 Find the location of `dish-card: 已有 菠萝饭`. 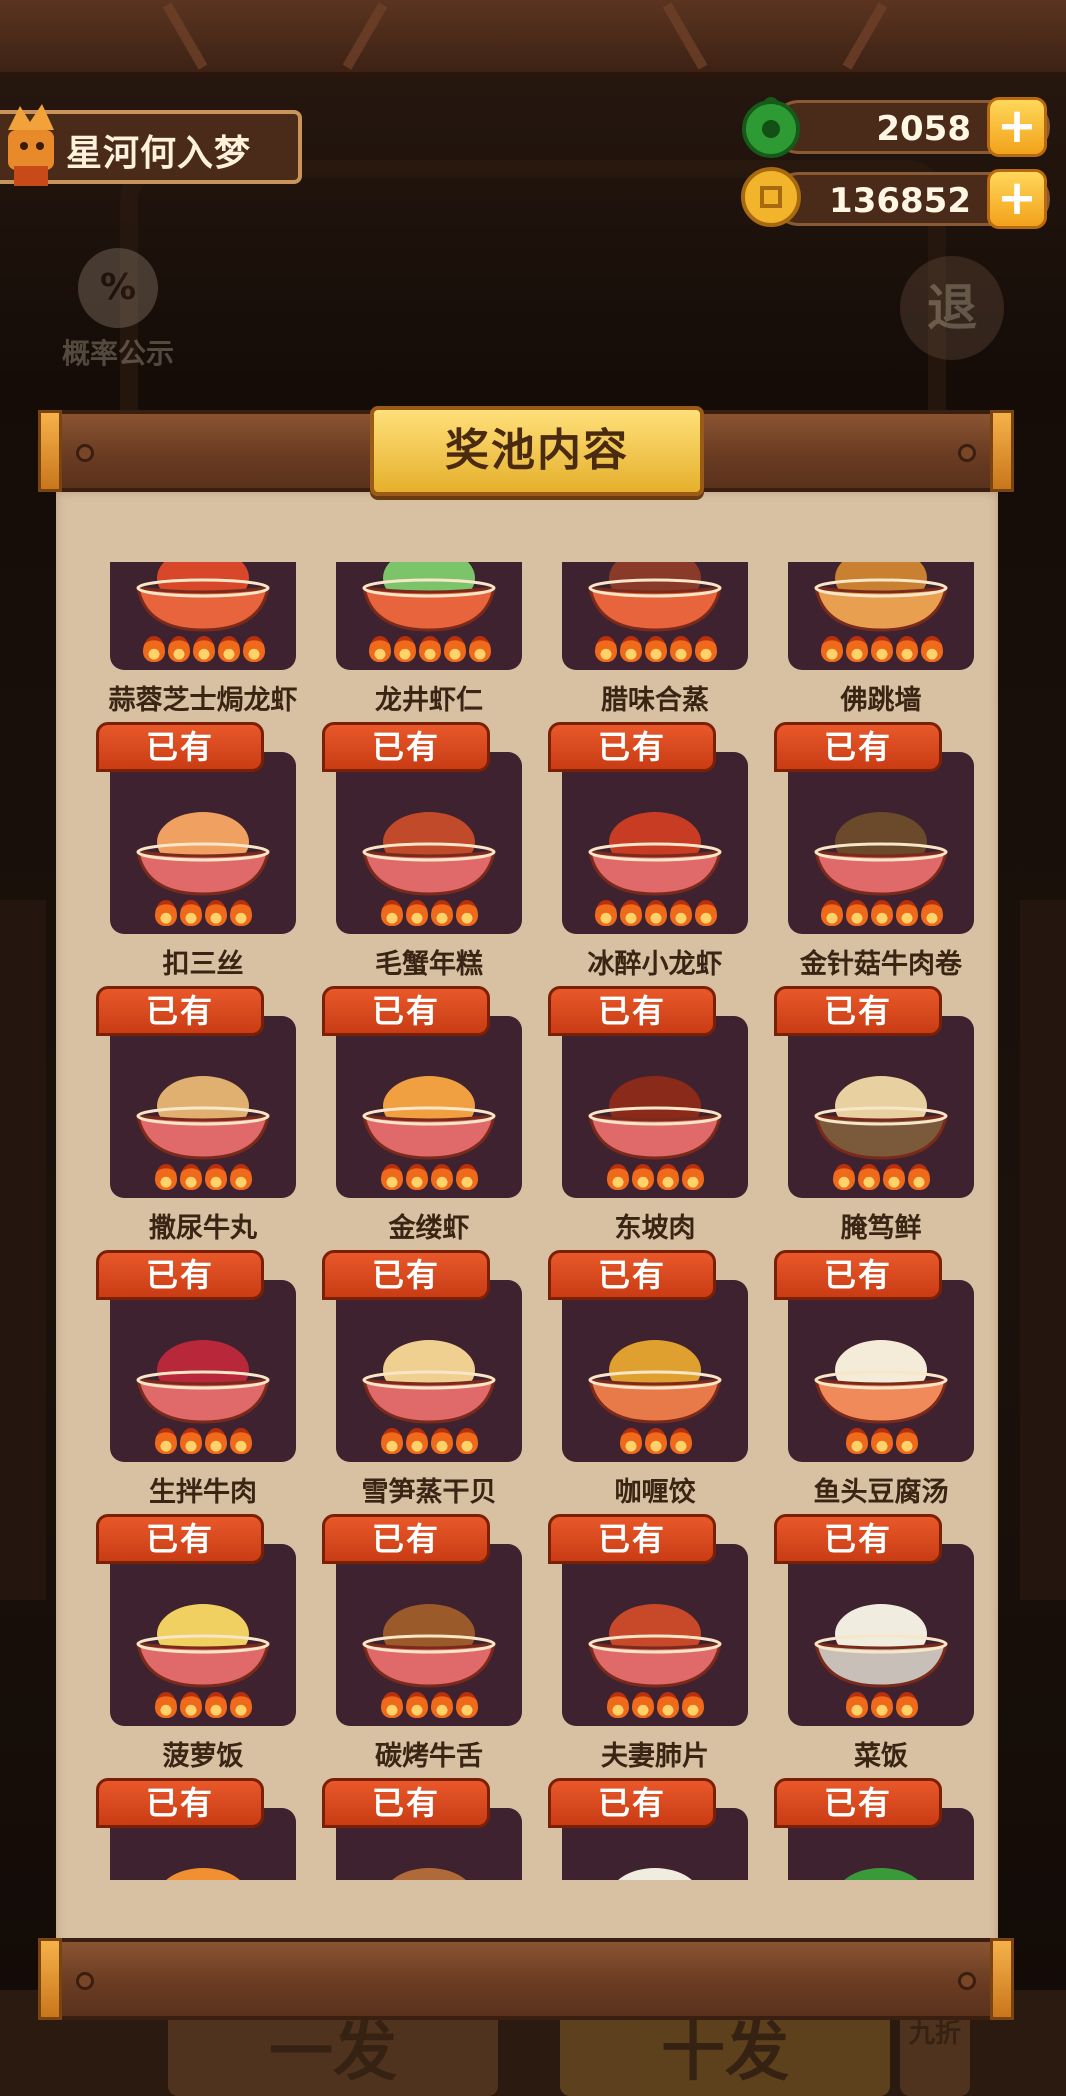

dish-card: 已有 菠萝饭 is located at coordinates (186, 1643).